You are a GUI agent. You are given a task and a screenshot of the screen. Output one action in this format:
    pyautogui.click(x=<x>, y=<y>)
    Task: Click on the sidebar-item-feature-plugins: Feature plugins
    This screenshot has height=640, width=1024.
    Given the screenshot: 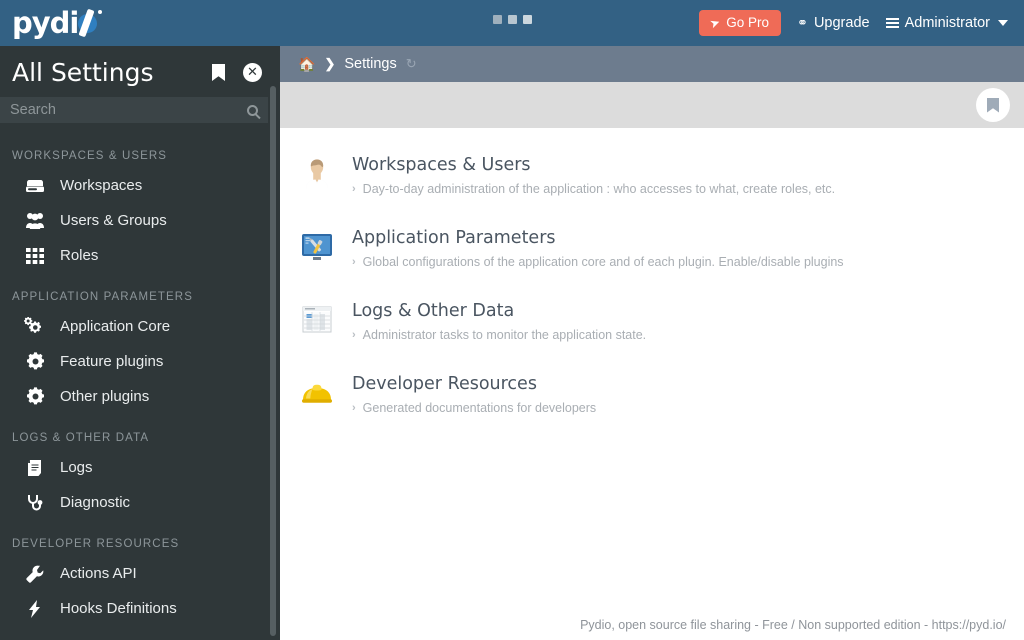 What is the action you would take?
    pyautogui.click(x=140, y=361)
    